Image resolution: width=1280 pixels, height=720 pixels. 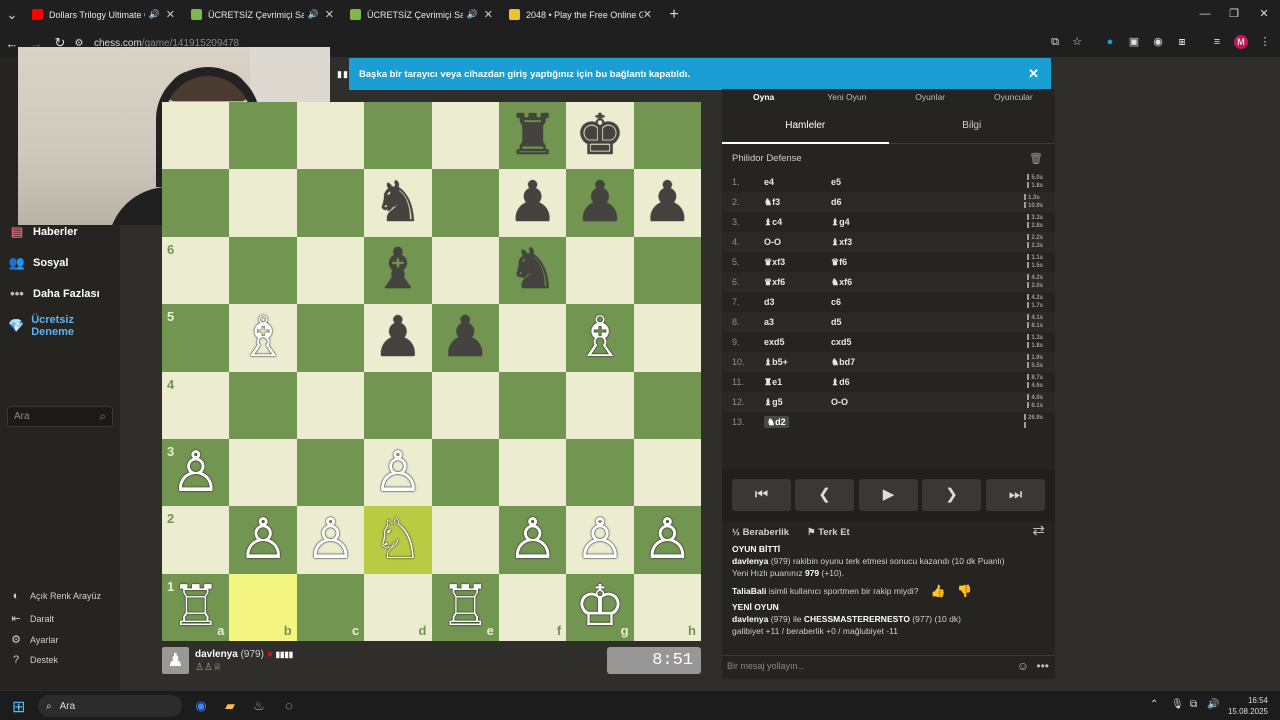 I want to click on emoji-icon: ☺, so click(x=1023, y=666).